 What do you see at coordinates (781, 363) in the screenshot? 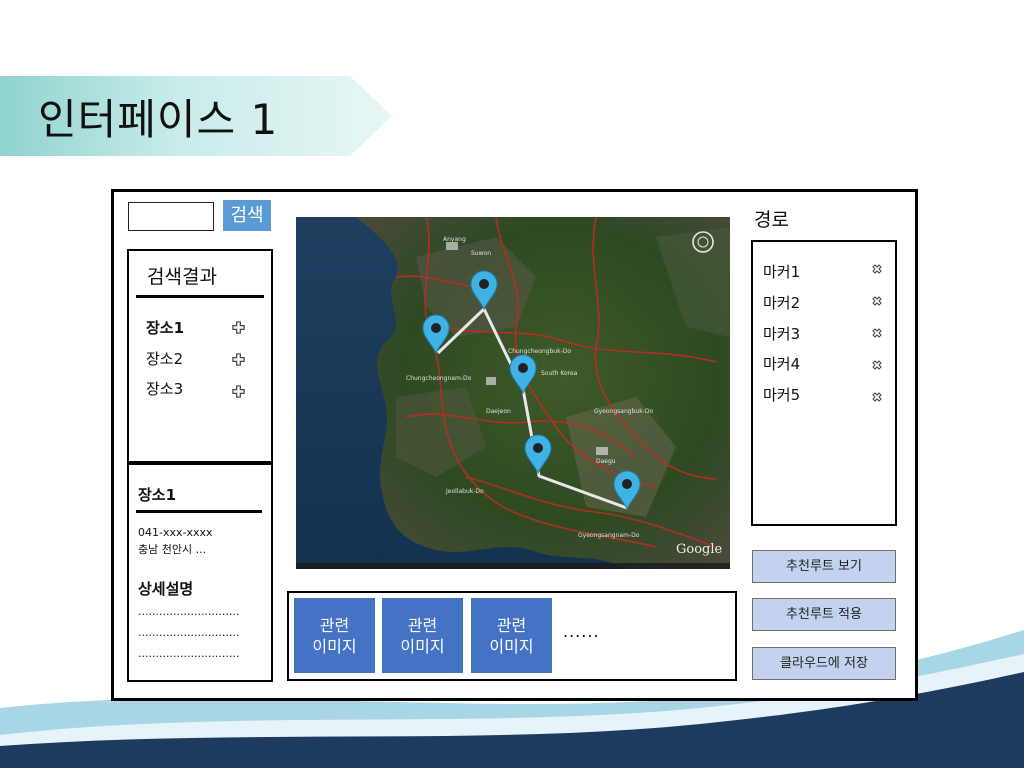
I see `route-marker-item: 마커4` at bounding box center [781, 363].